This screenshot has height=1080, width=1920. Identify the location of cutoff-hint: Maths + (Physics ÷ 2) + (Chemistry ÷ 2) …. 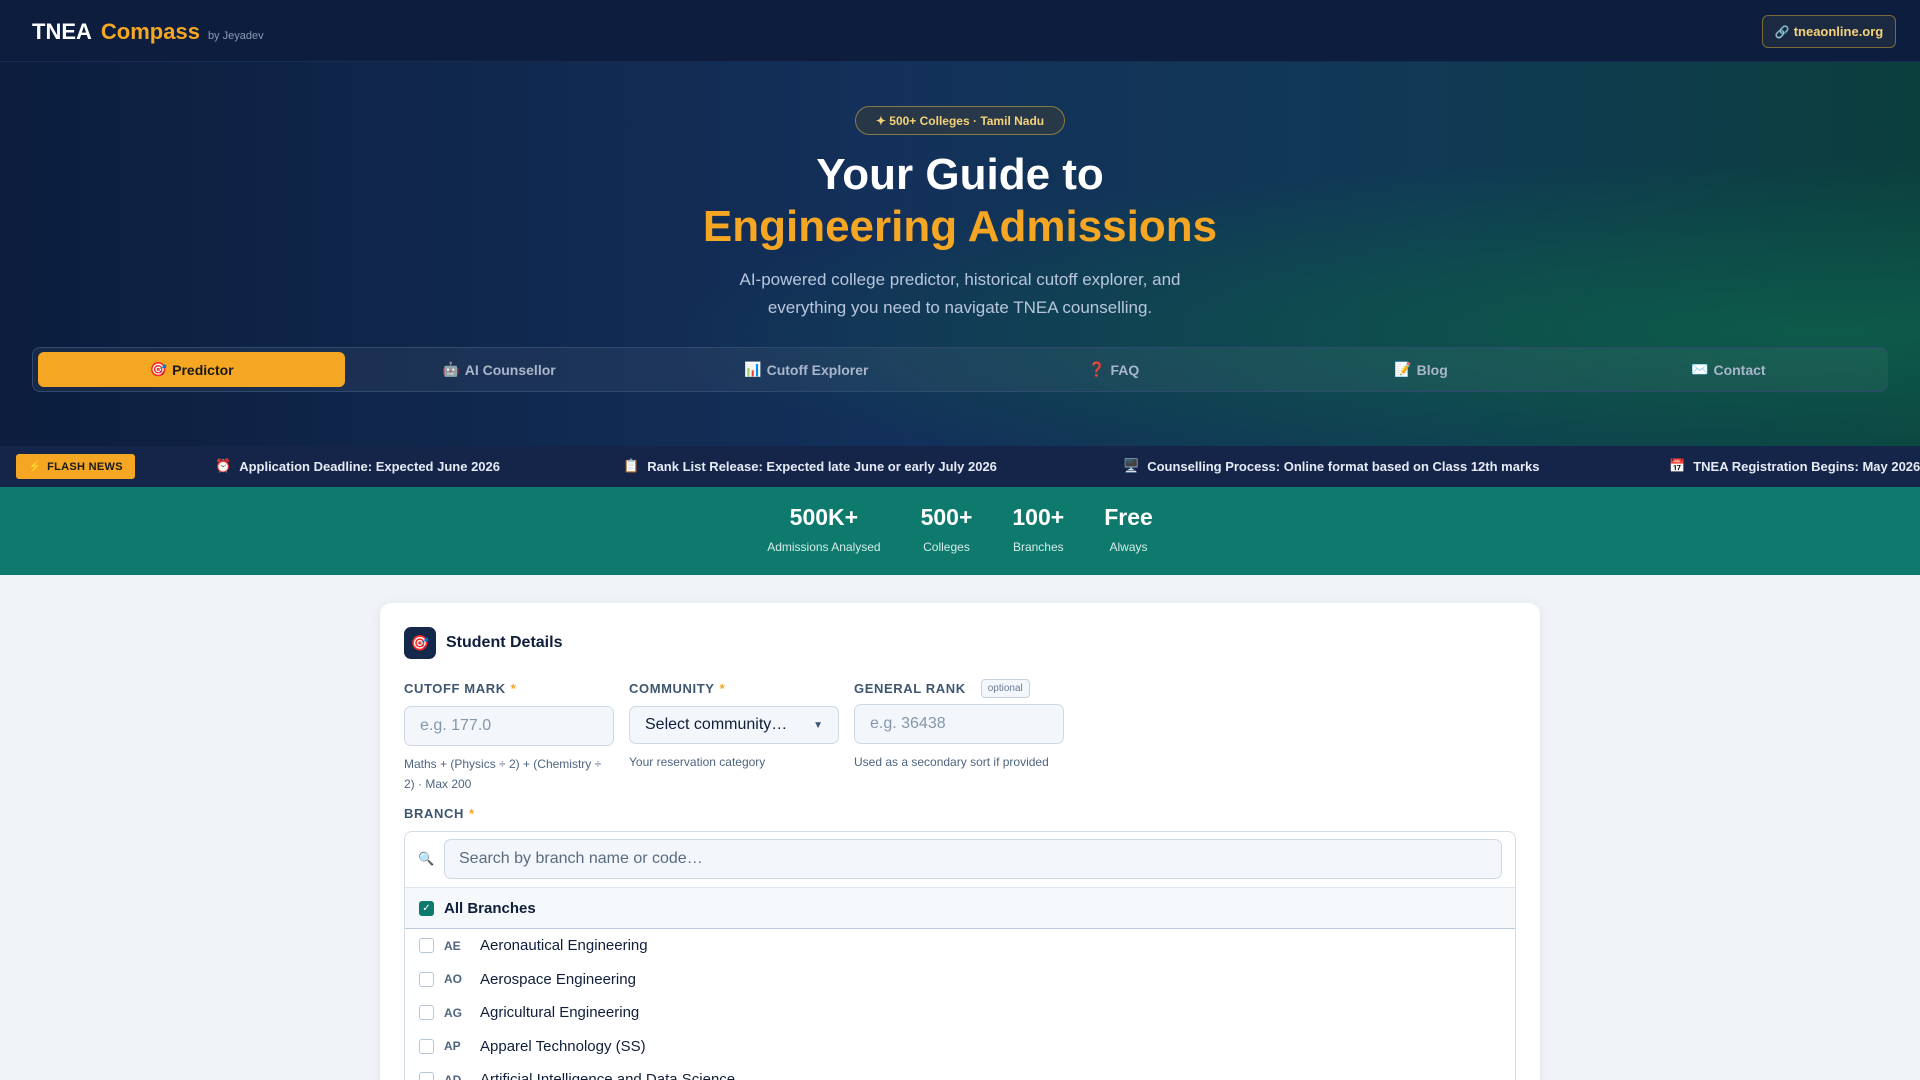
(503, 774).